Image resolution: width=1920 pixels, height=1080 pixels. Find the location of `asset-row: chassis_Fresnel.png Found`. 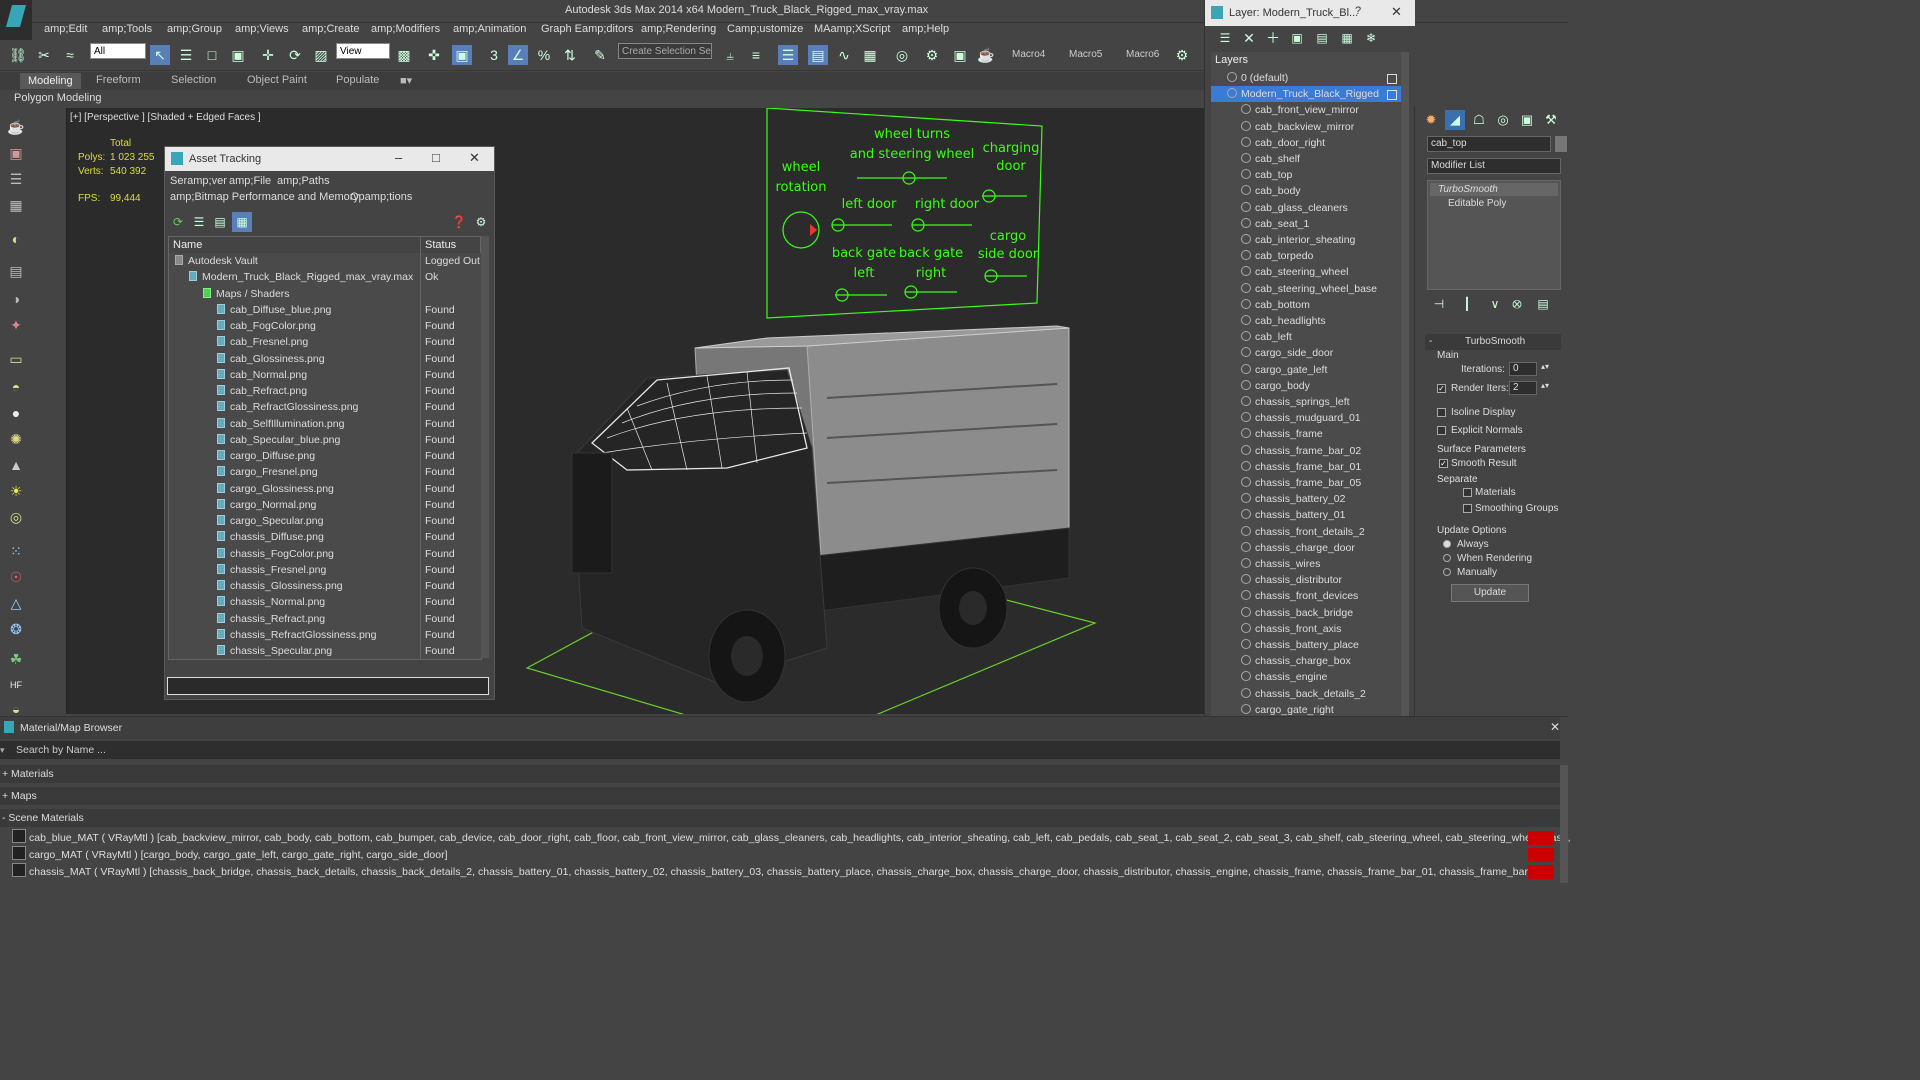

asset-row: chassis_Fresnel.png Found is located at coordinates (325, 569).